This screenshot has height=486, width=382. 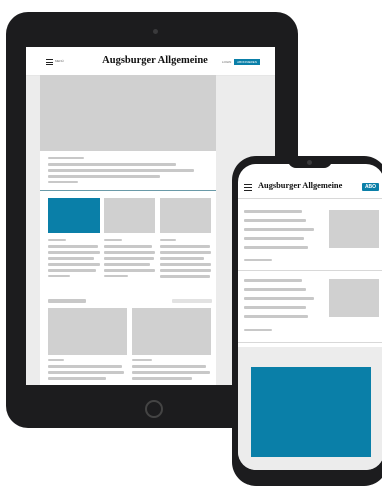 What do you see at coordinates (59, 61) in the screenshot?
I see `menu-label: MENÜ` at bounding box center [59, 61].